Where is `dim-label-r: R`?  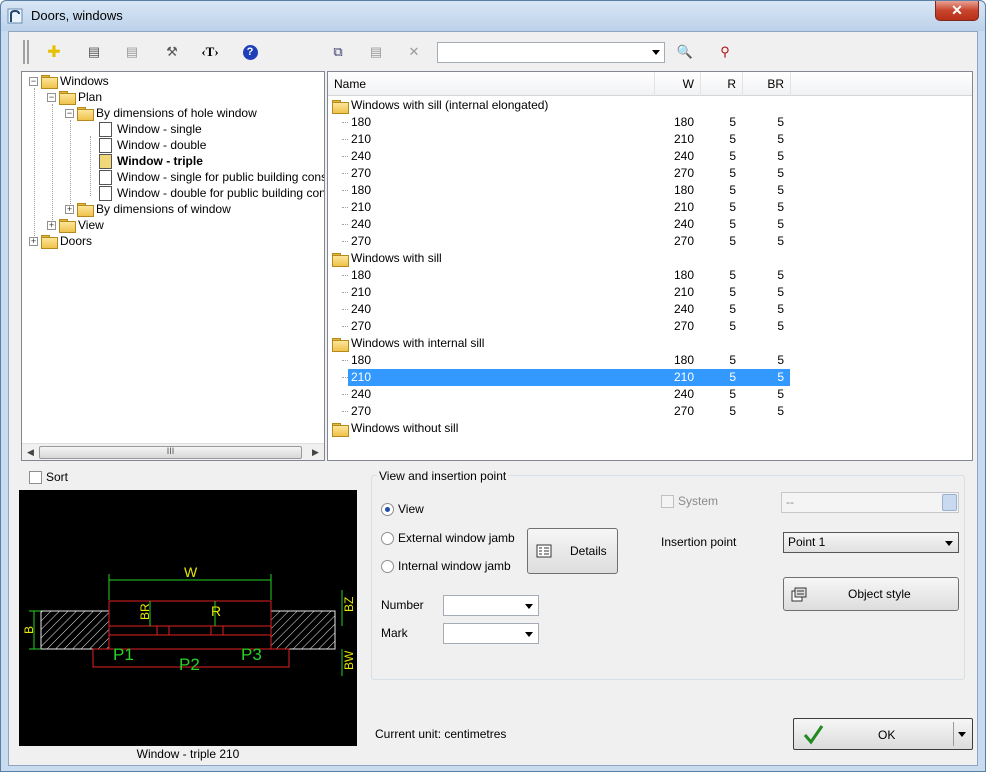 dim-label-r: R is located at coordinates (216, 611).